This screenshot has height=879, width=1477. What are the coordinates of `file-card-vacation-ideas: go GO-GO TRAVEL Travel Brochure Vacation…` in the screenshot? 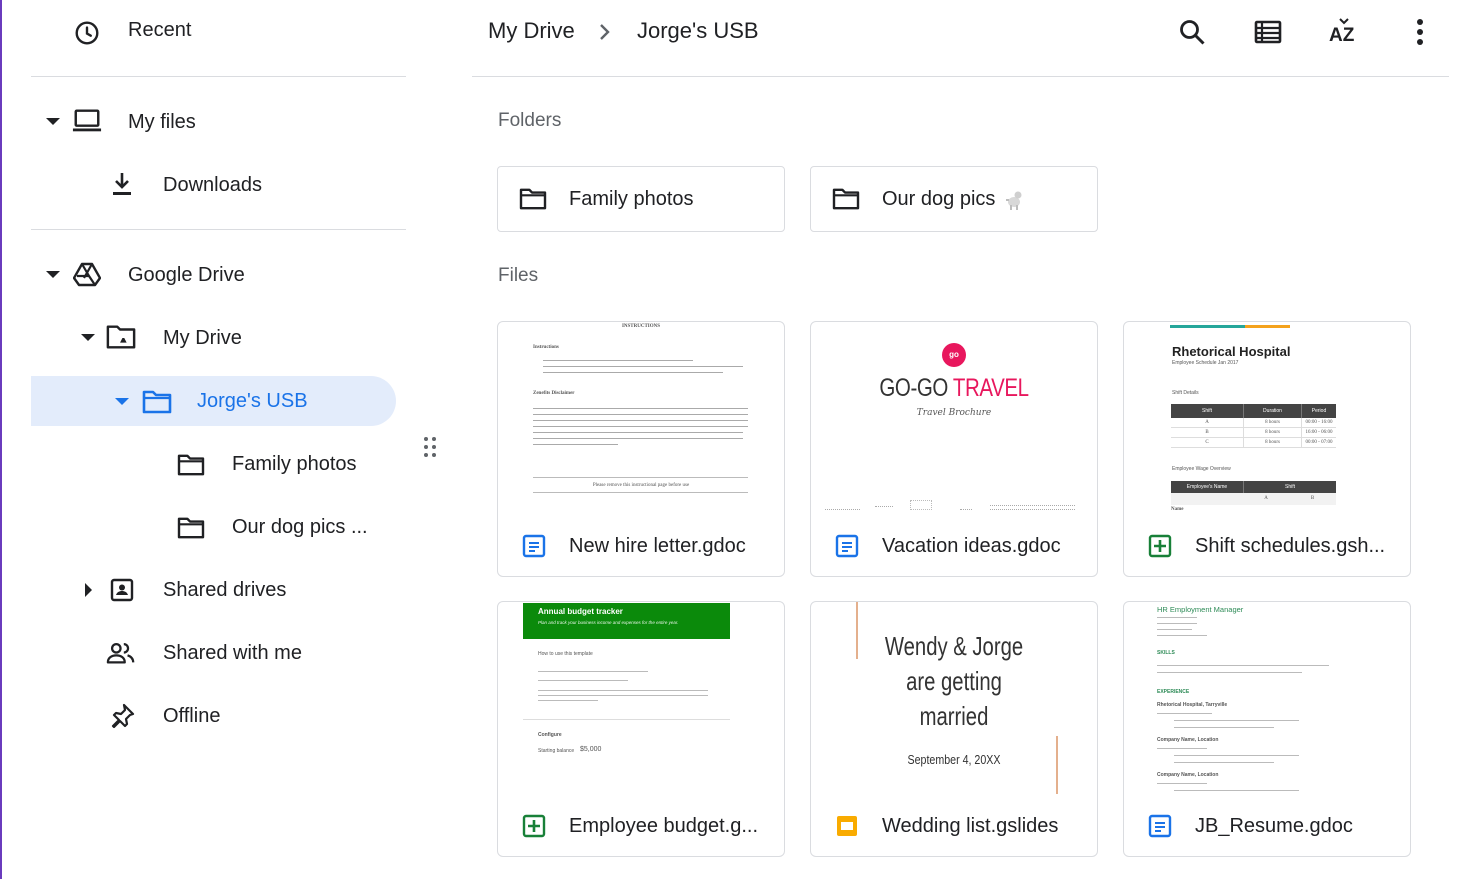 It's located at (954, 449).